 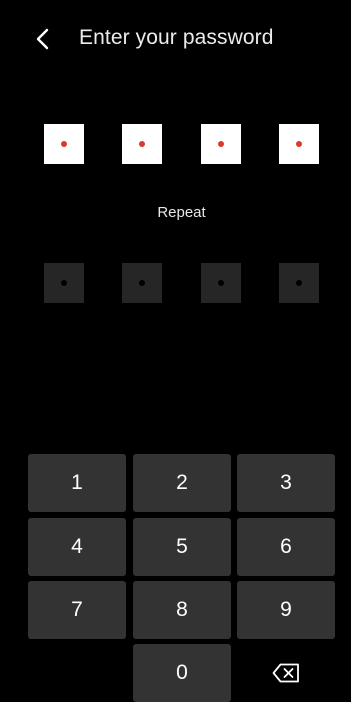 What do you see at coordinates (77, 483) in the screenshot?
I see `key-1: 1` at bounding box center [77, 483].